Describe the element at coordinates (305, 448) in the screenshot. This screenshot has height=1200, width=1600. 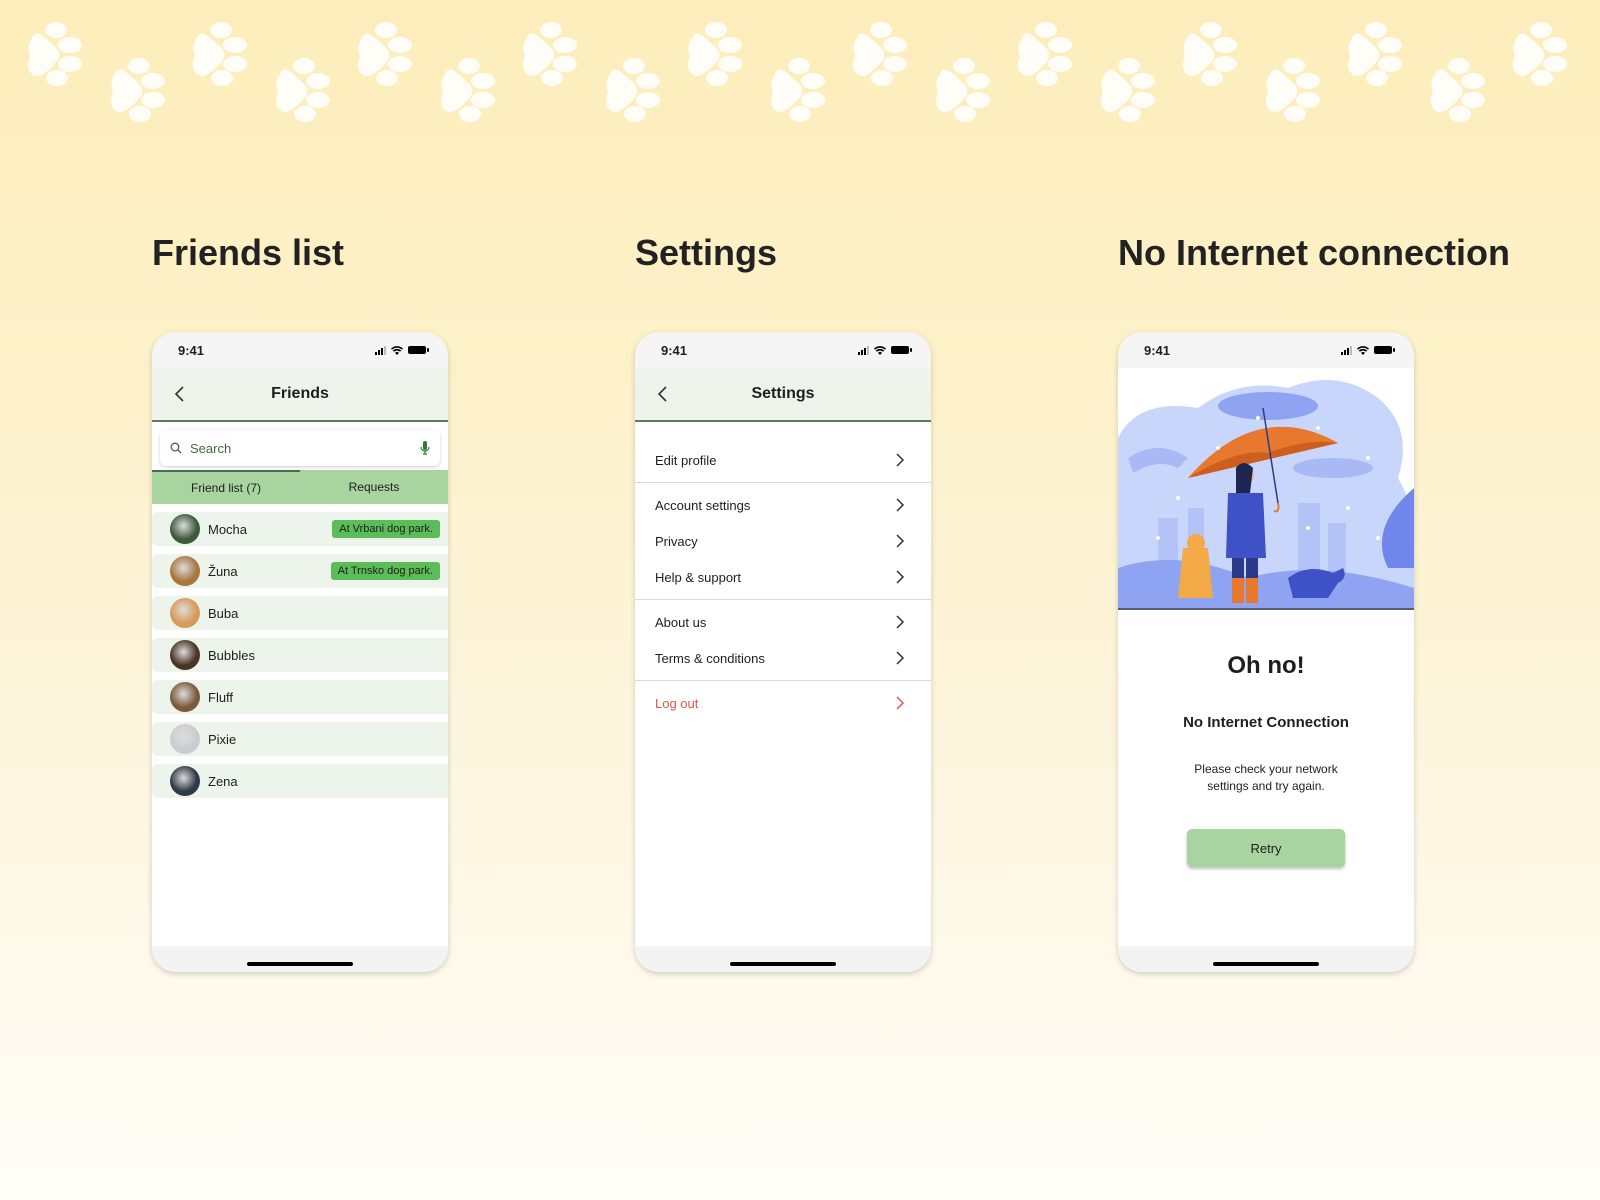
I see `search-input` at that location.